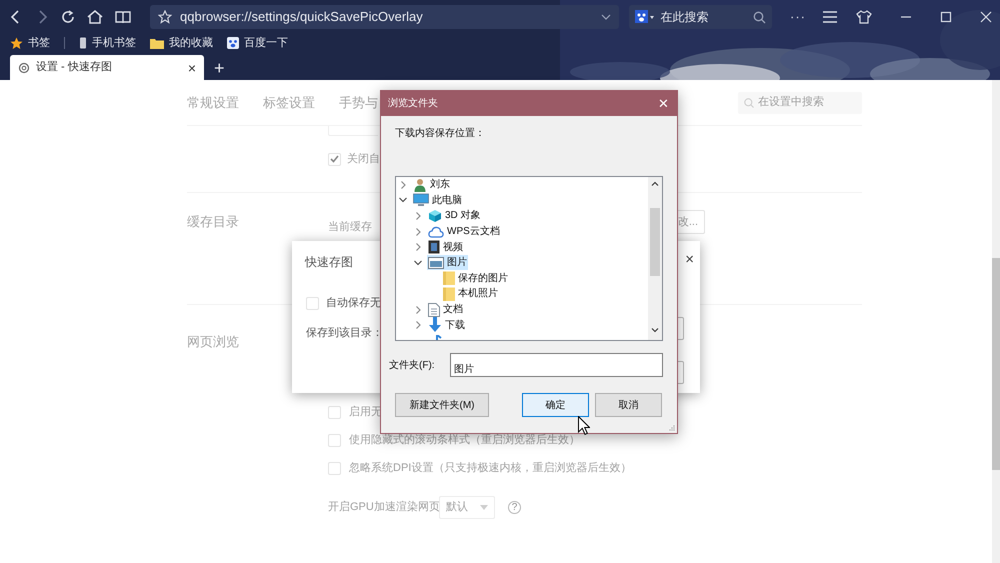 This screenshot has height=563, width=1000. What do you see at coordinates (584, 425) in the screenshot?
I see `cursor-icon` at bounding box center [584, 425].